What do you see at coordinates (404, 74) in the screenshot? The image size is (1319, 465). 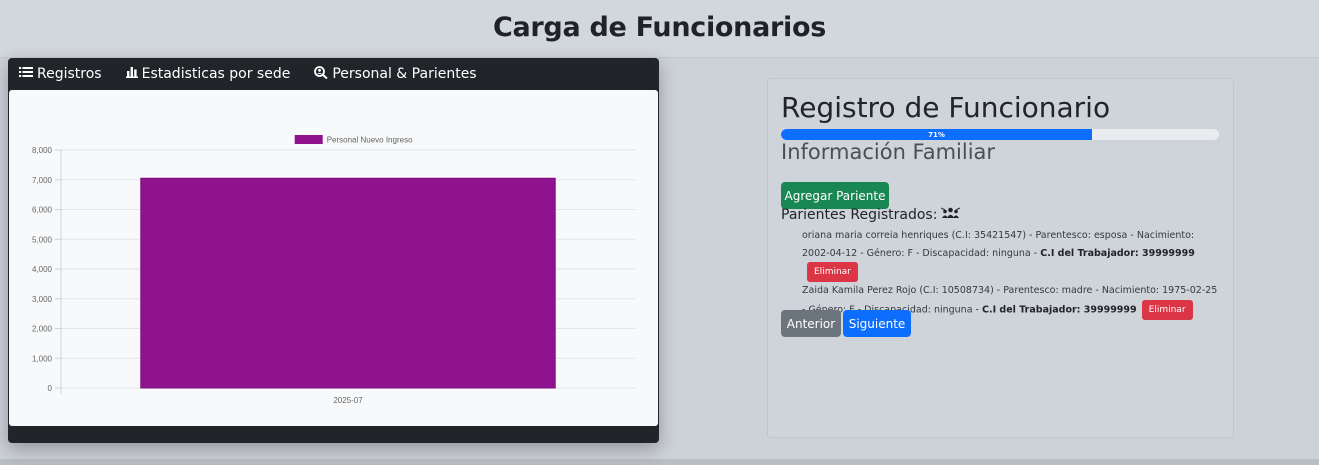 I see `tab-personal-parientes-label: Personal & Parientes` at bounding box center [404, 74].